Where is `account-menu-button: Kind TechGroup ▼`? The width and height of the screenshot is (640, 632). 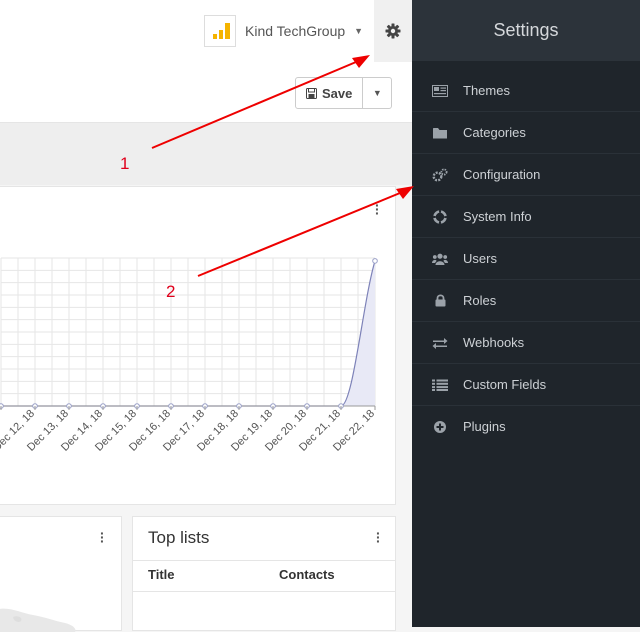 account-menu-button: Kind TechGroup ▼ is located at coordinates (283, 31).